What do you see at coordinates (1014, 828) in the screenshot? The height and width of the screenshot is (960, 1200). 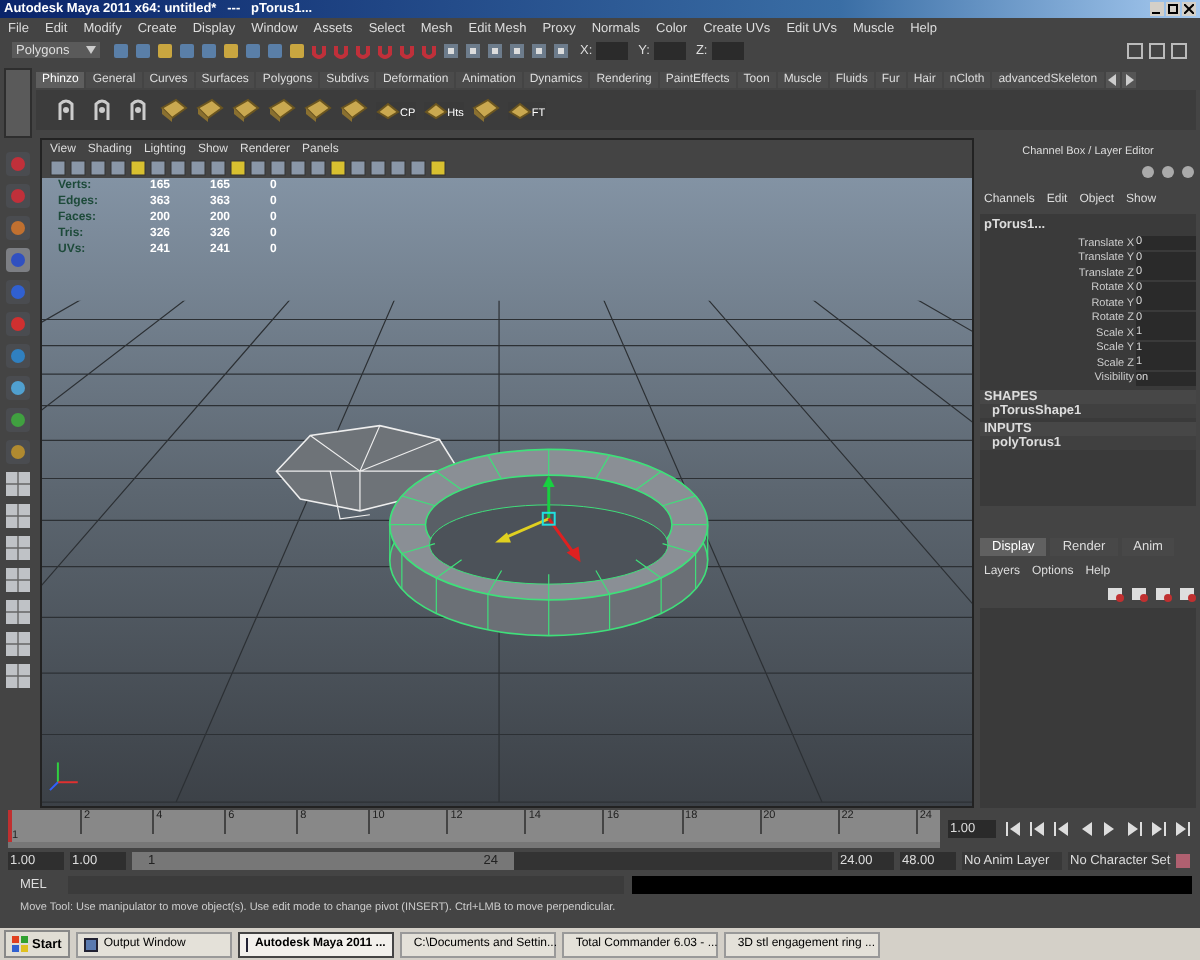 I see `go-to-start-icon` at bounding box center [1014, 828].